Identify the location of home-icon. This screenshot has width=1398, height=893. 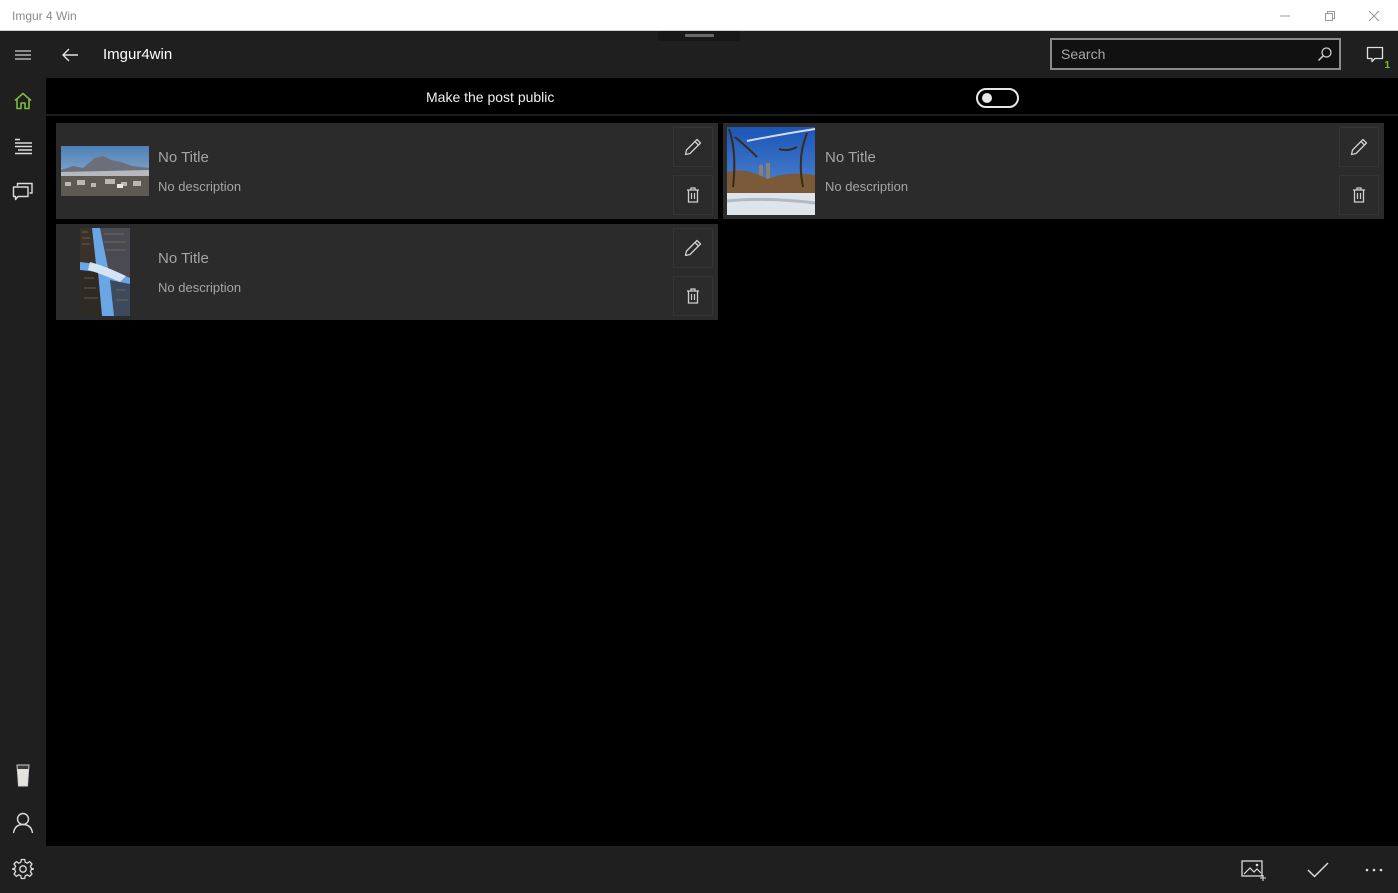
(23, 101).